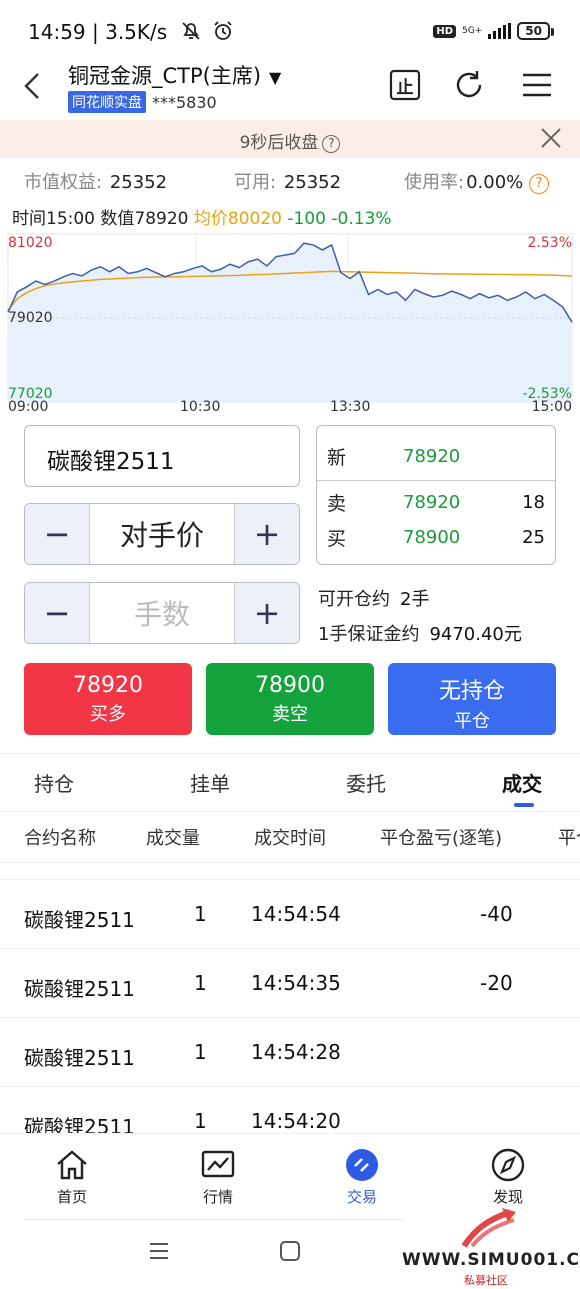 Image resolution: width=580 pixels, height=1289 pixels. Describe the element at coordinates (432, 502) in the screenshot. I see `ask-price: 78920` at that location.